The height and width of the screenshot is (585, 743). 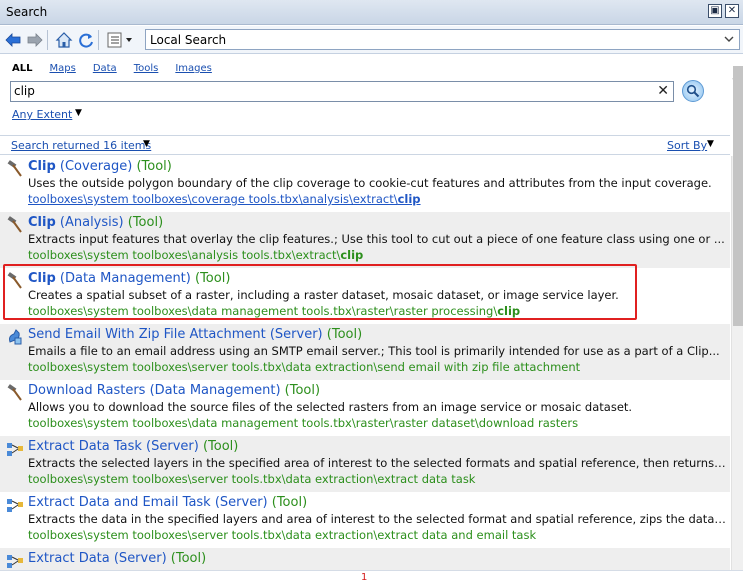 What do you see at coordinates (371, 577) in the screenshot?
I see `footer: 1` at bounding box center [371, 577].